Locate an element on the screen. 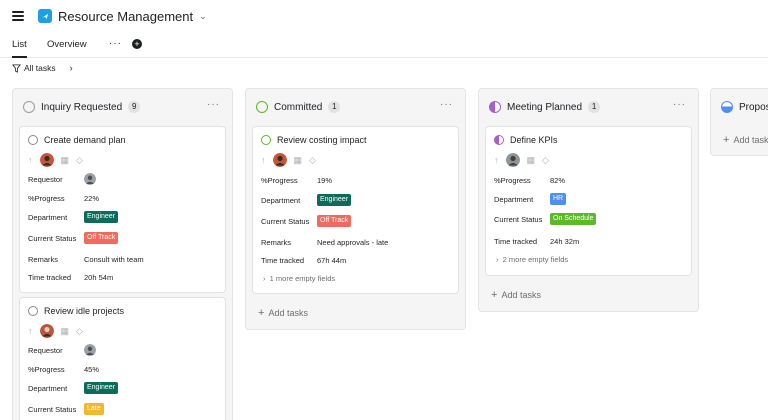 The height and width of the screenshot is (420, 768). column-title: Meeting Planned is located at coordinates (545, 107).